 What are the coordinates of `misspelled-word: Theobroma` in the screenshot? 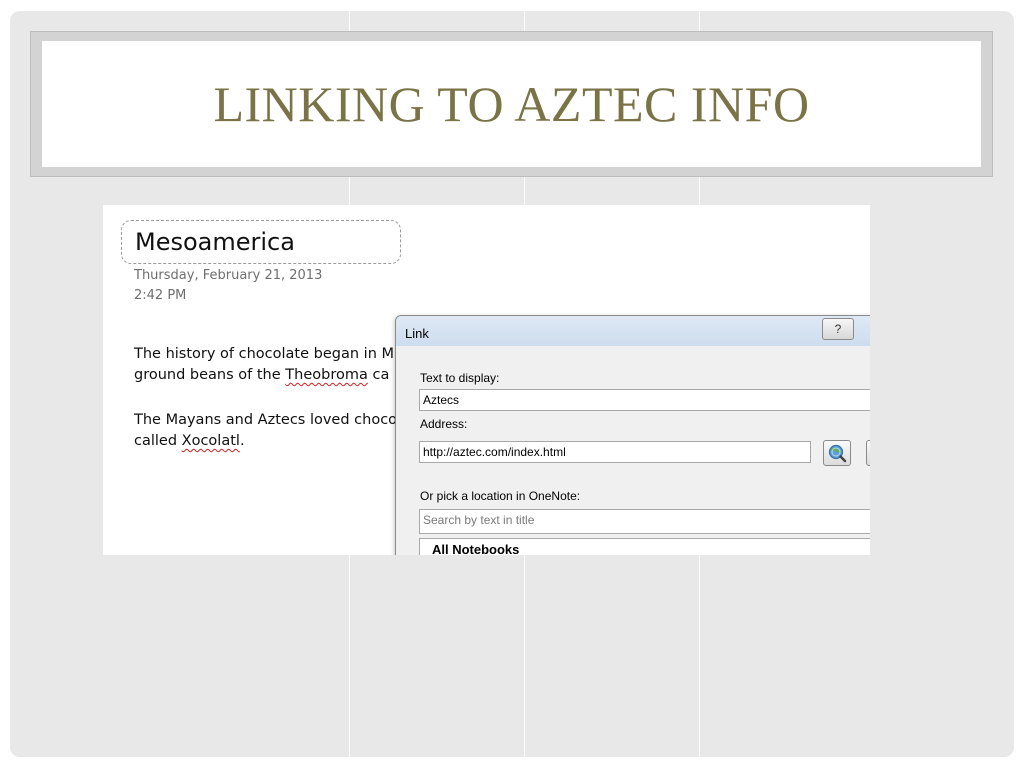 It's located at (326, 375).